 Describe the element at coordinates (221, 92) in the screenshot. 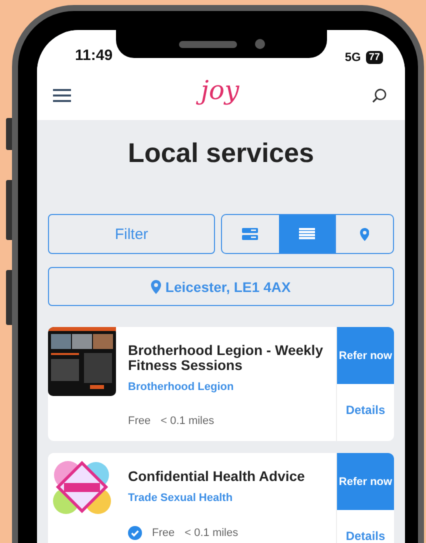

I see `app-logo: joy` at that location.